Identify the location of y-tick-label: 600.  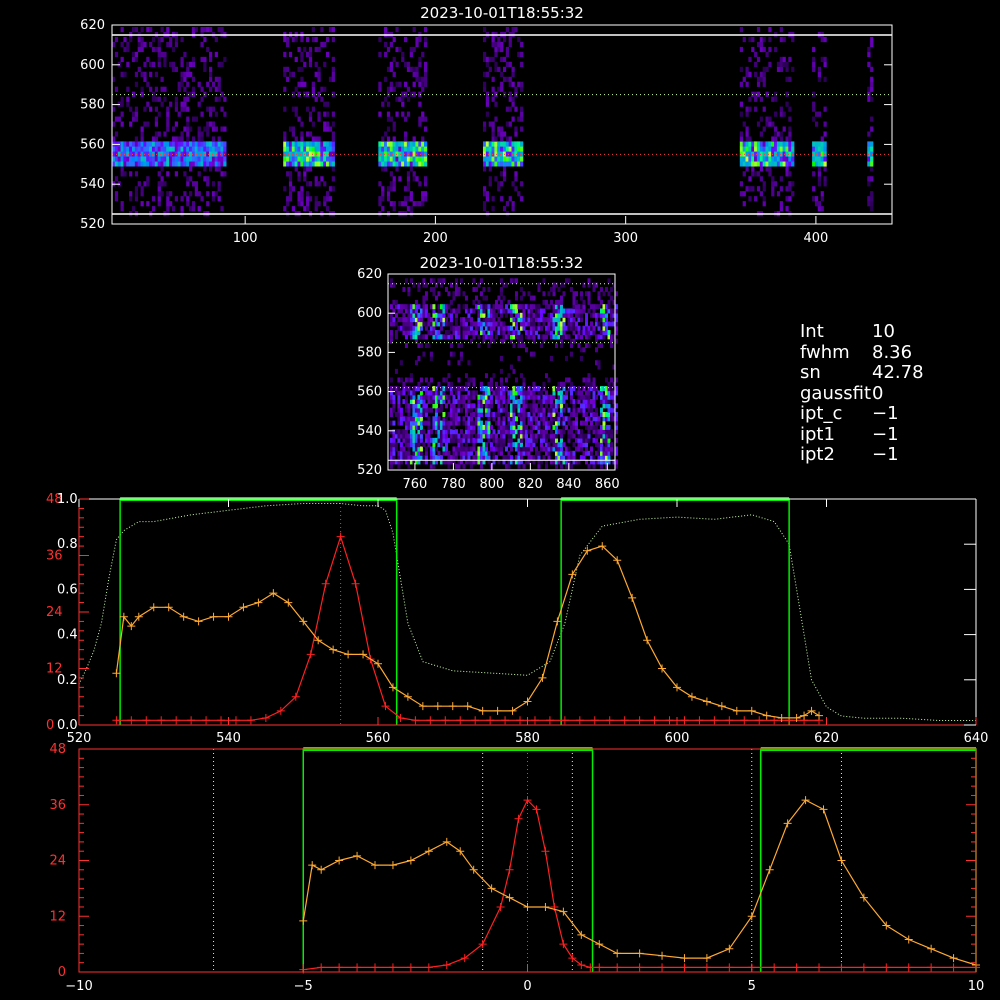
(369, 313).